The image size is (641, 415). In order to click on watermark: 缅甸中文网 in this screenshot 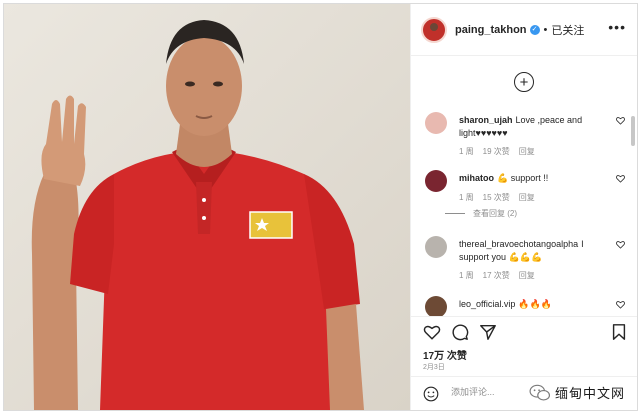, I will do `click(577, 392)`.